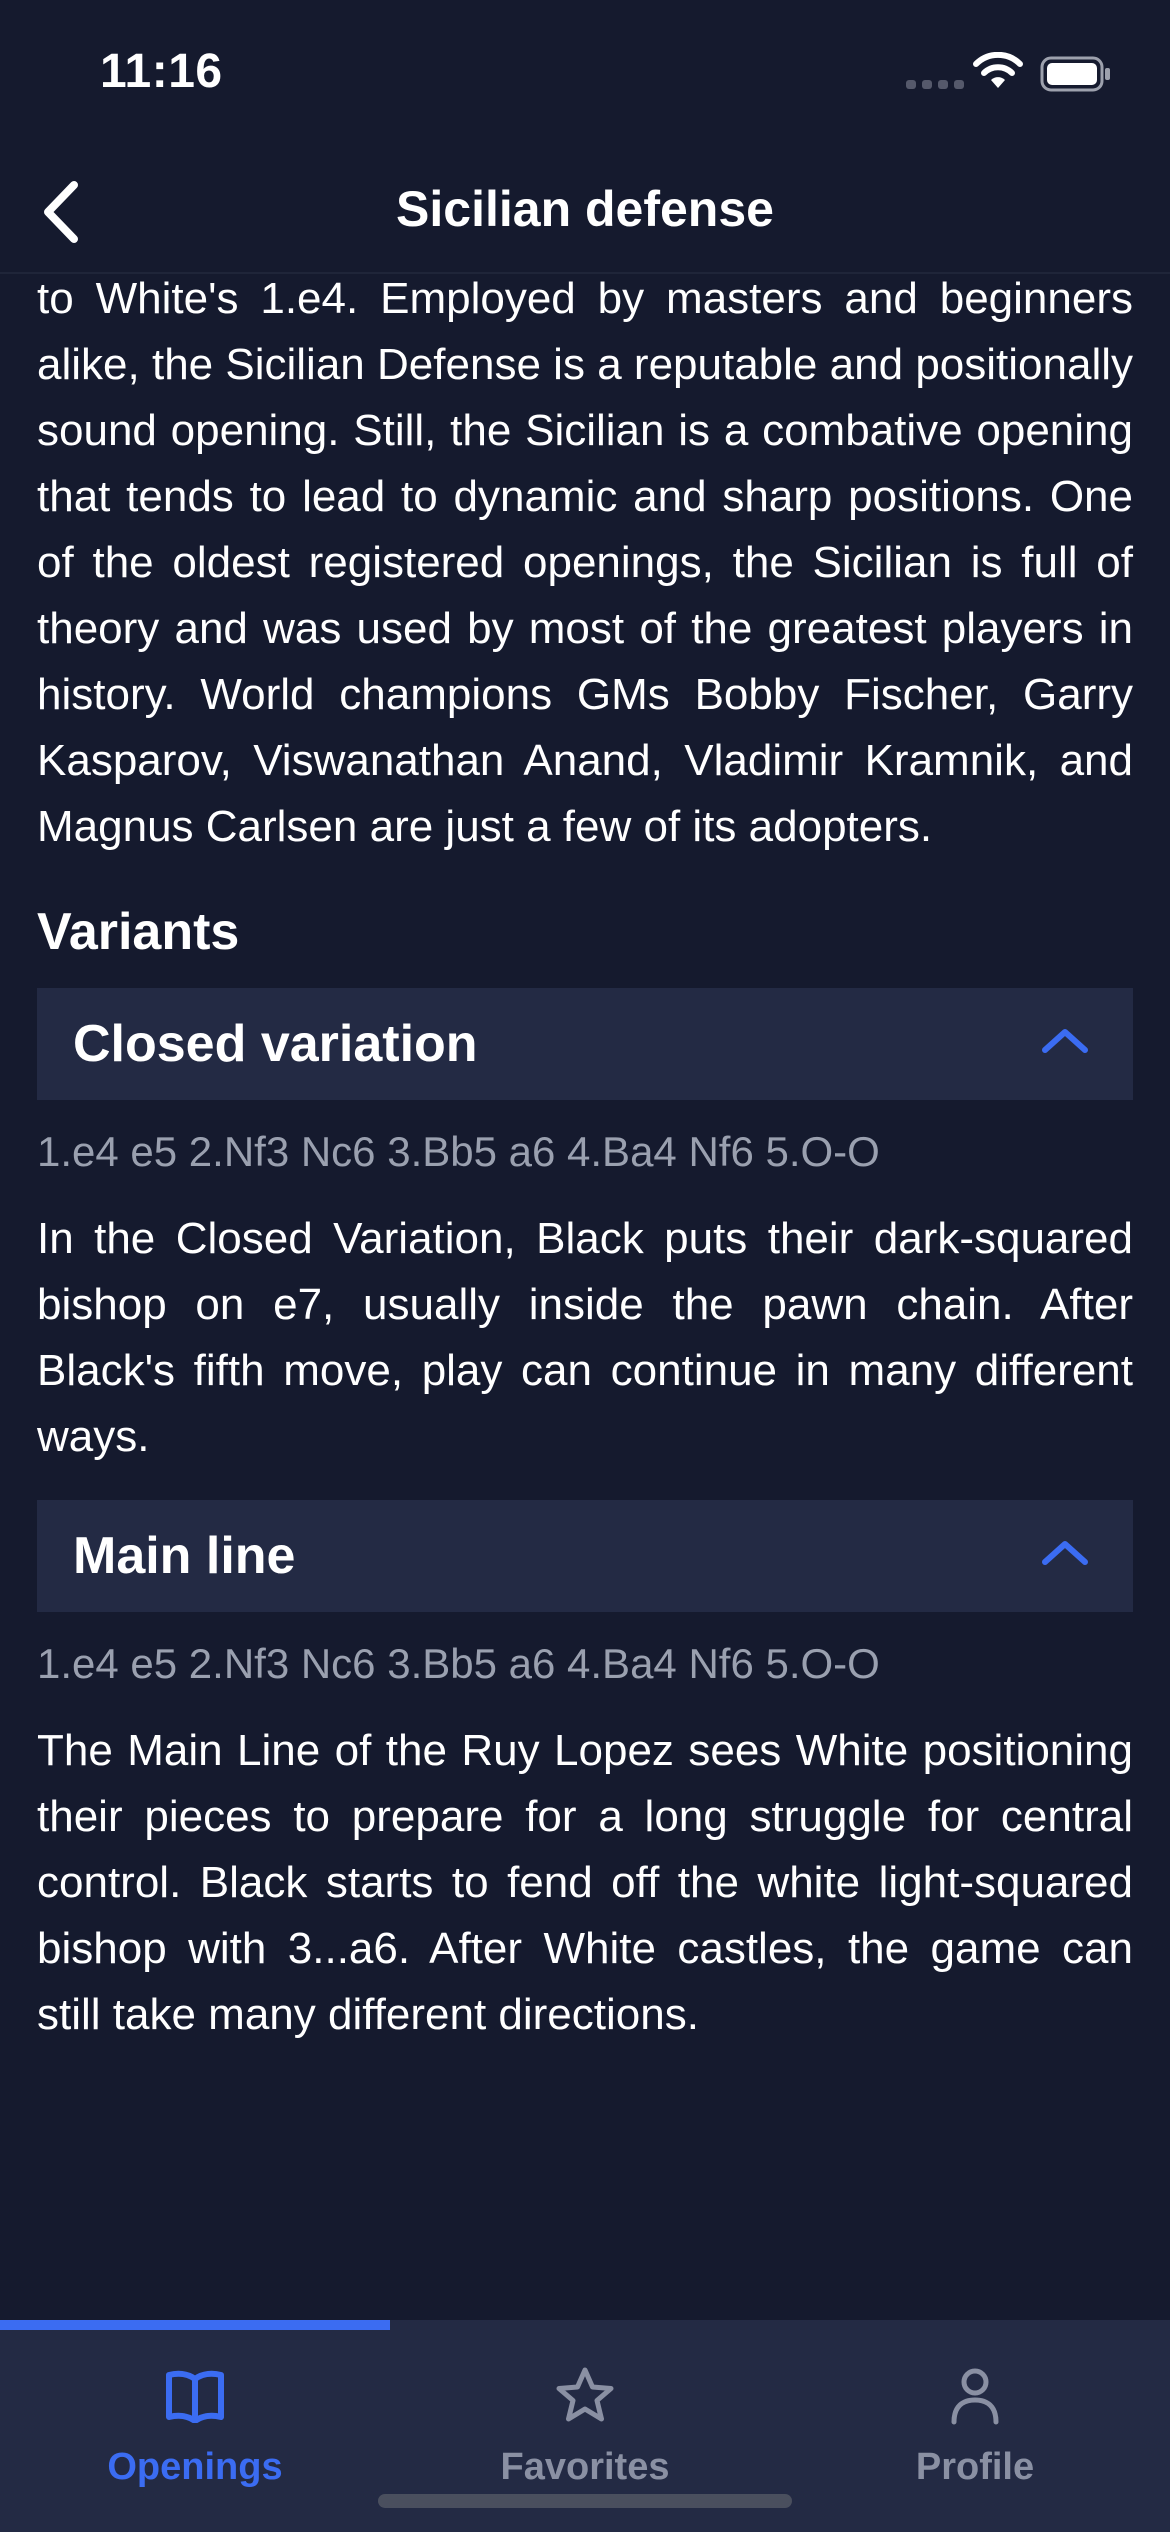 The width and height of the screenshot is (1170, 2532). Describe the element at coordinates (585, 2501) in the screenshot. I see `home-indicator` at that location.